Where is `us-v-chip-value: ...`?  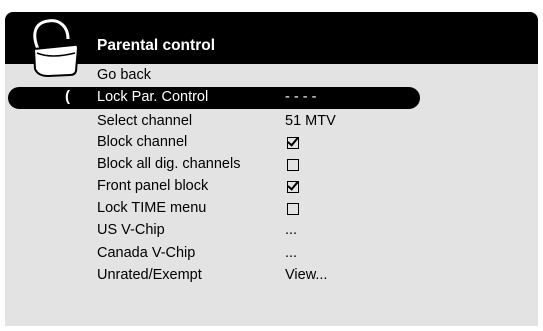
us-v-chip-value: ... is located at coordinates (291, 230).